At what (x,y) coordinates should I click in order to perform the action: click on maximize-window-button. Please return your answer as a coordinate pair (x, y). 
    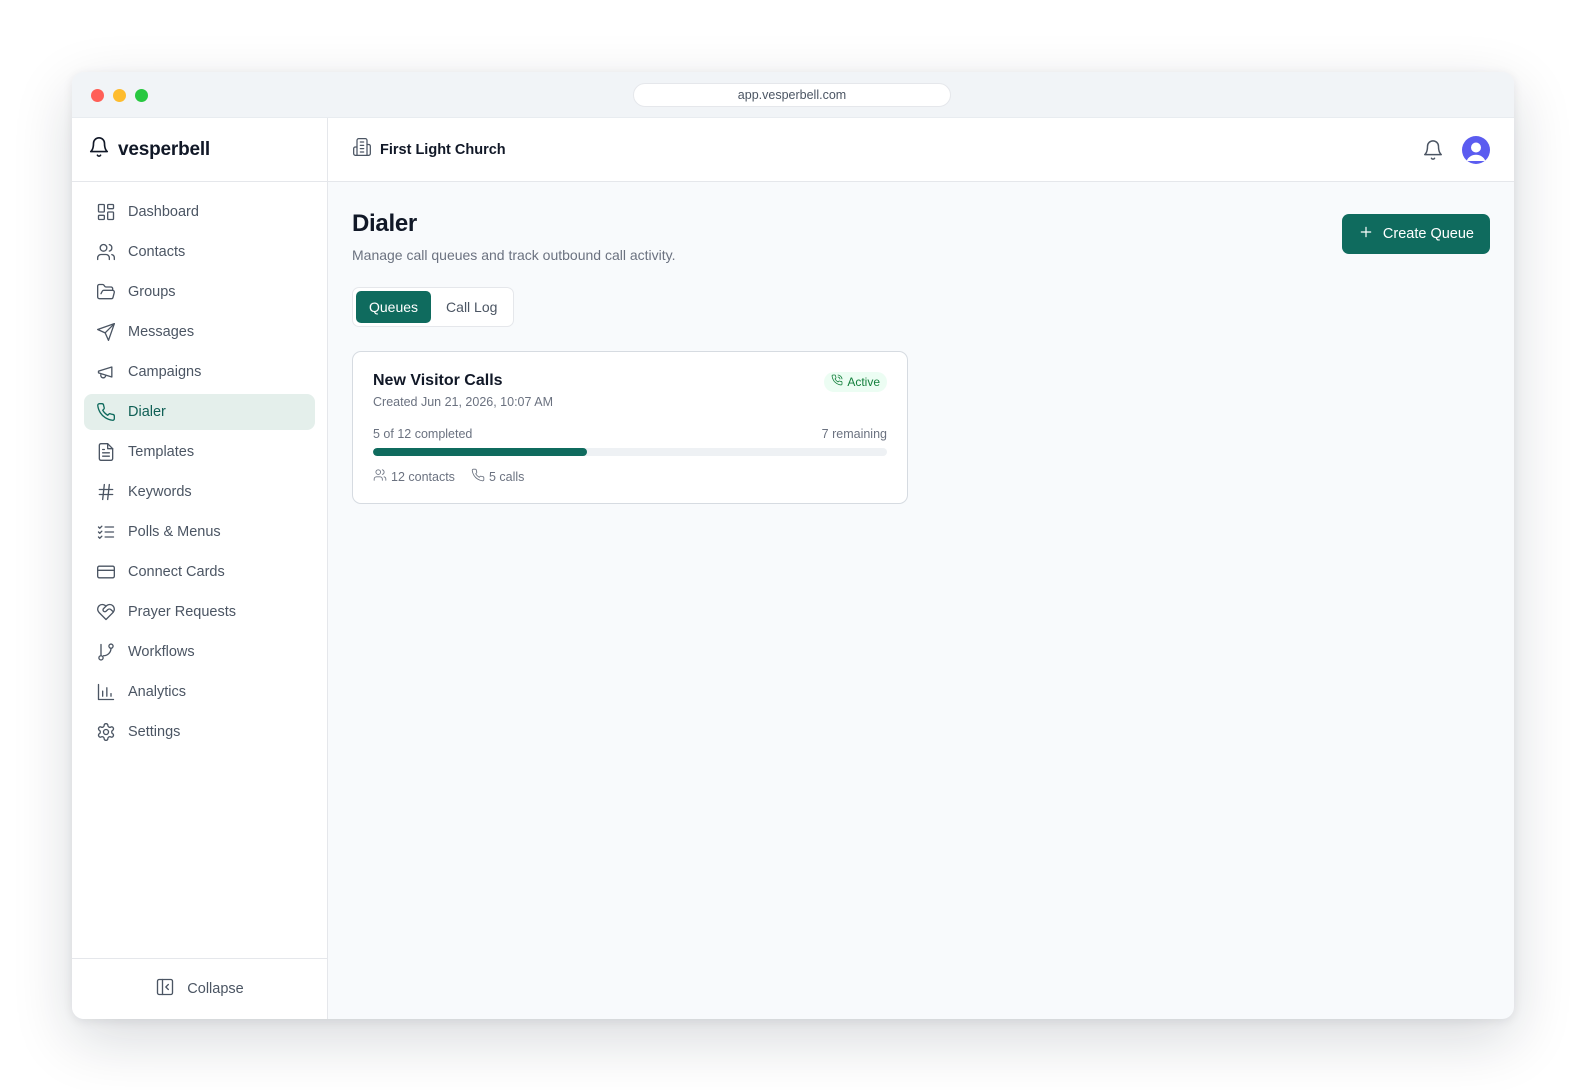
    Looking at the image, I should click on (141, 95).